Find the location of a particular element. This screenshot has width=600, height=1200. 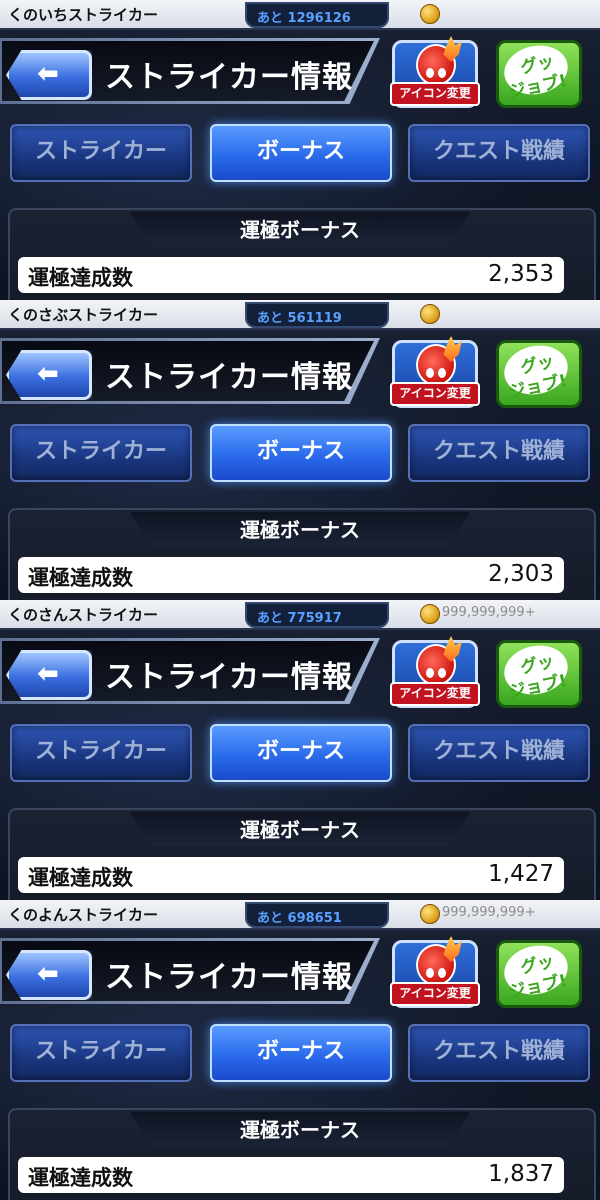

stat-value: 2,303 is located at coordinates (521, 574).